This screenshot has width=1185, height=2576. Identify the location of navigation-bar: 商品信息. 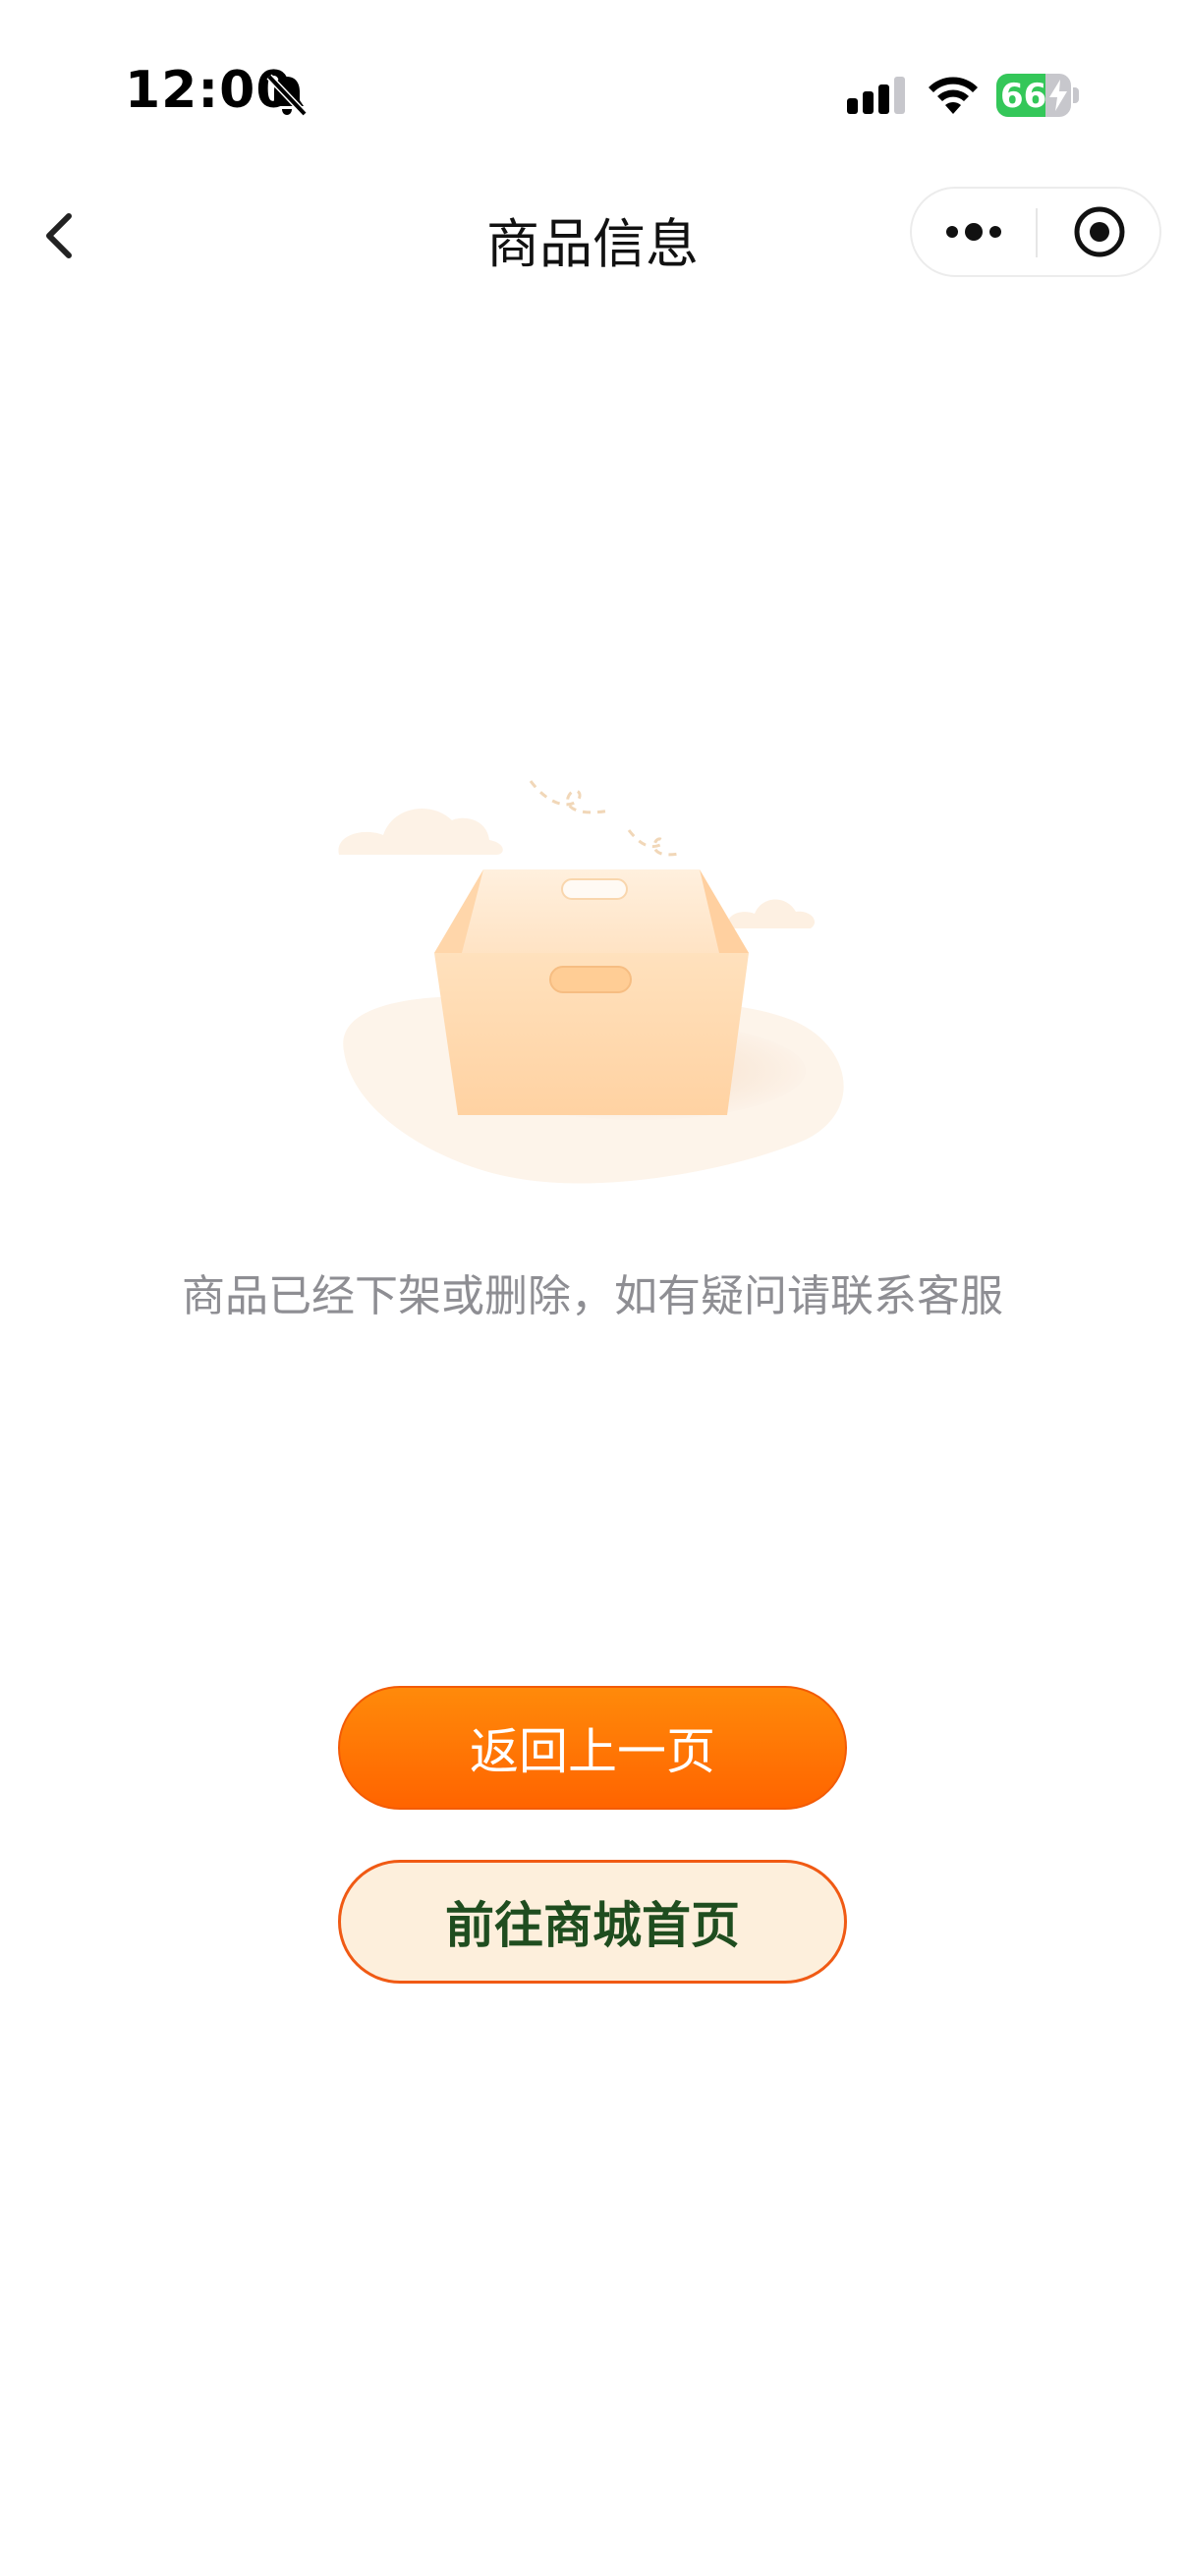
(592, 232).